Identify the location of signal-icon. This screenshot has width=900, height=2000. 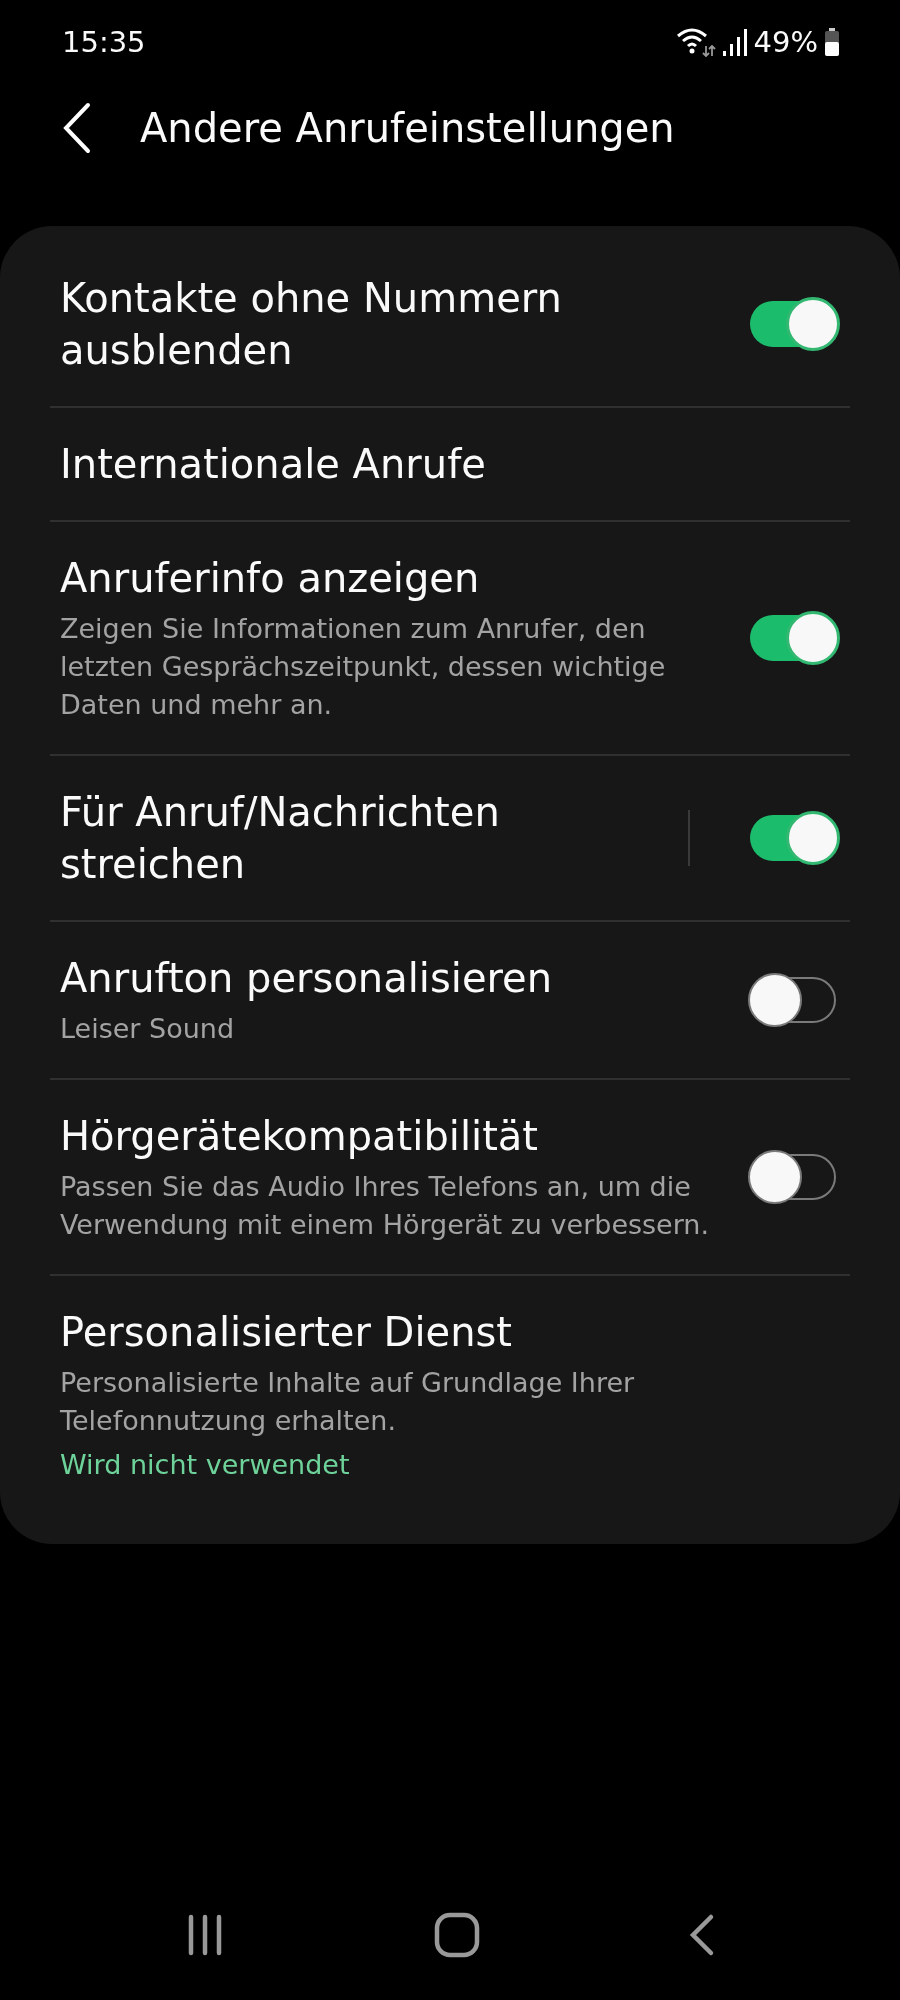
(734, 42).